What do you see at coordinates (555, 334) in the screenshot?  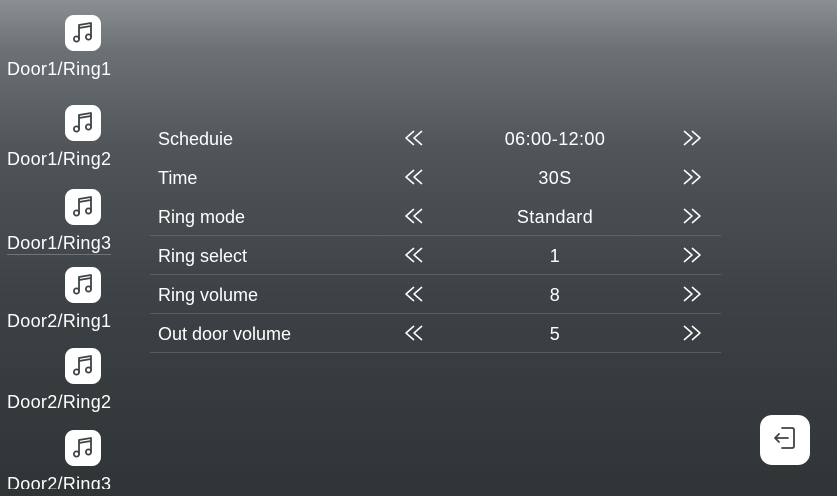 I see `setting-value: 5` at bounding box center [555, 334].